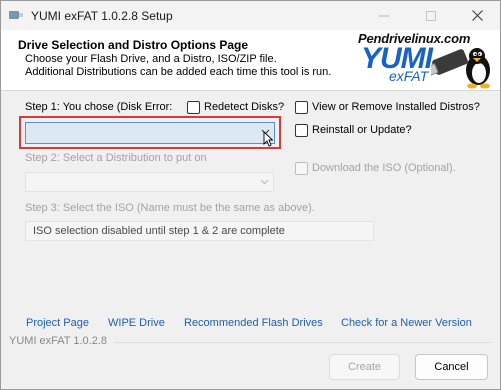 The image size is (501, 390). What do you see at coordinates (250, 15) in the screenshot?
I see `title-bar: YUMI exFAT 1.0.2.8 Setup` at bounding box center [250, 15].